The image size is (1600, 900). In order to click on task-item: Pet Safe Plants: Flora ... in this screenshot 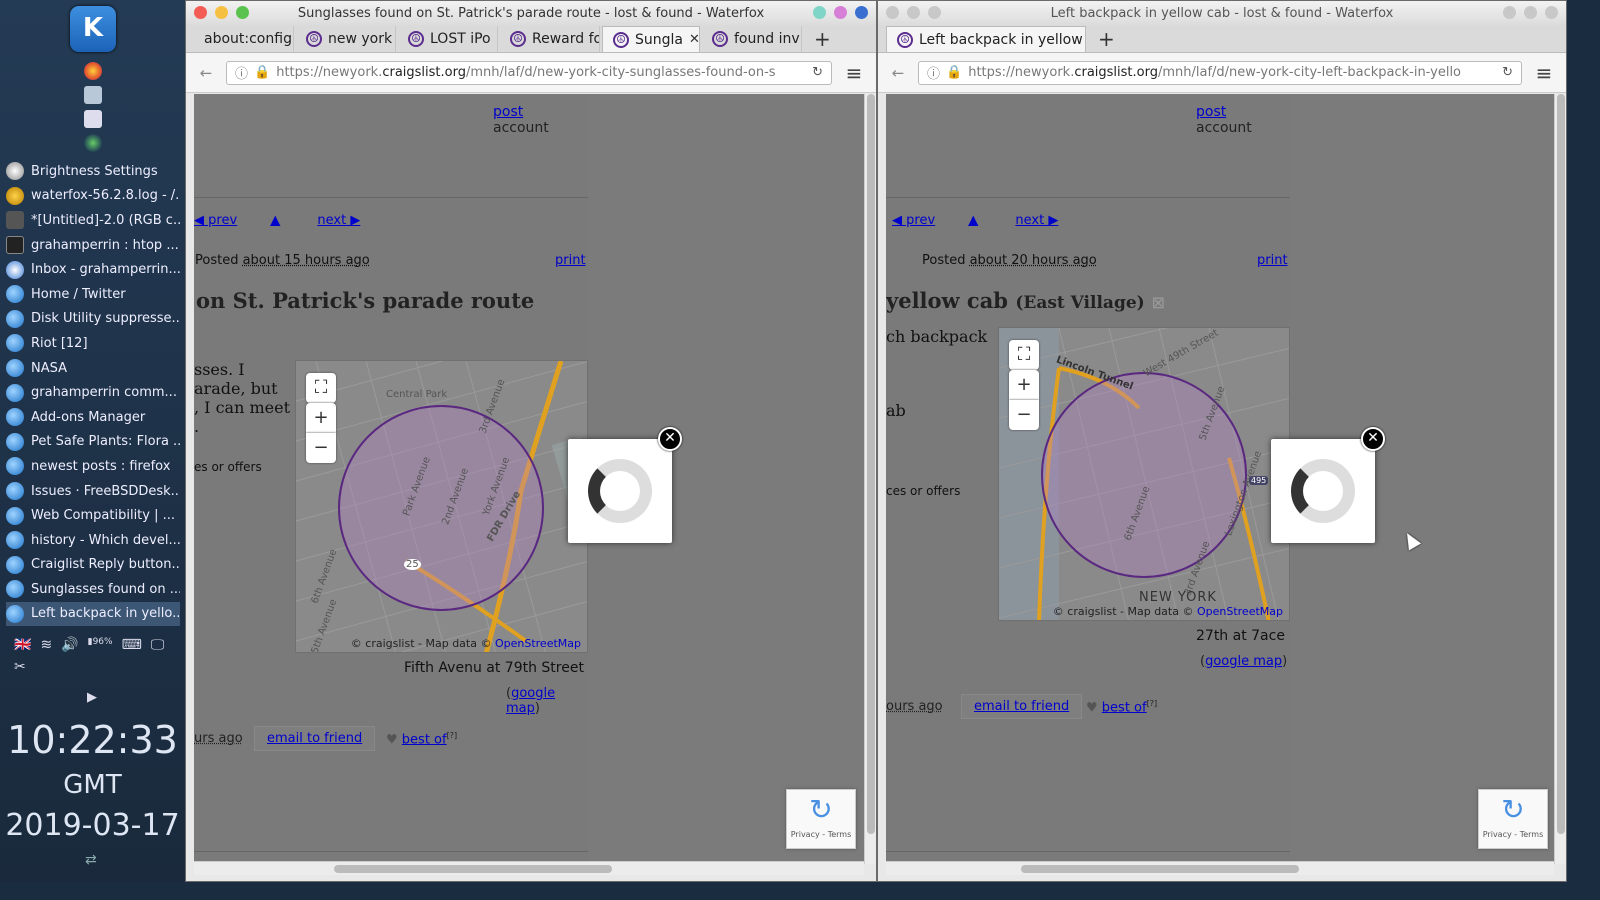, I will do `click(93, 442)`.